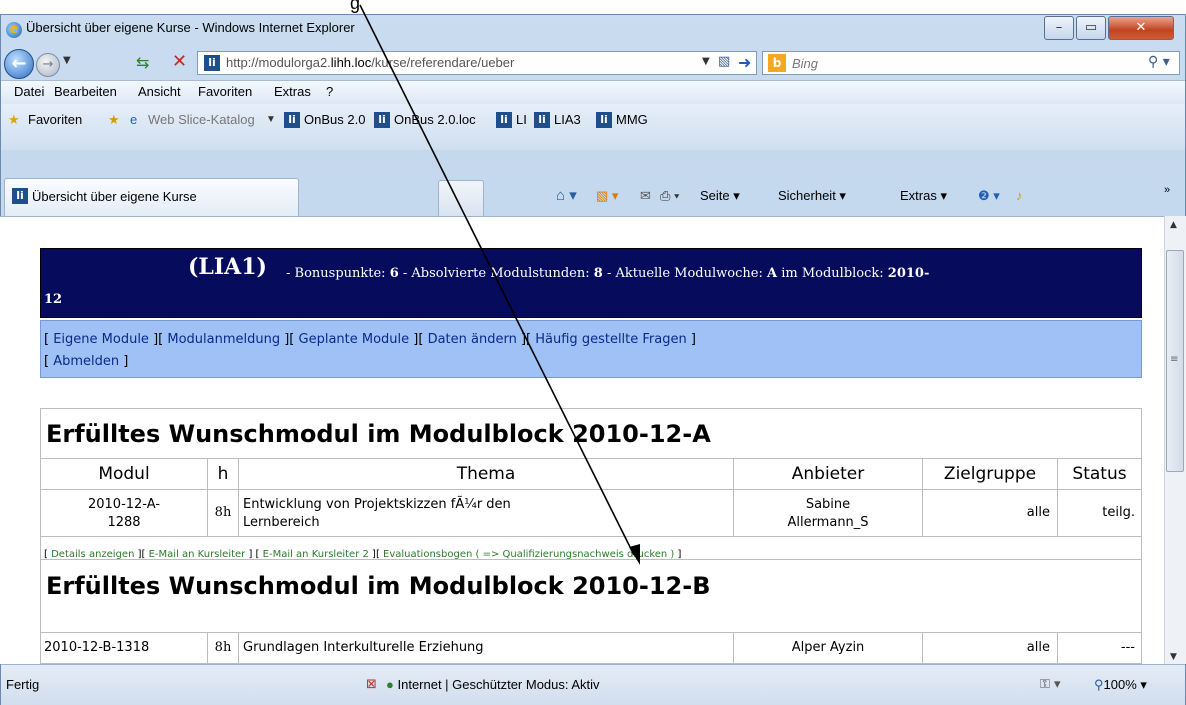 Image resolution: width=1186 pixels, height=705 pixels. What do you see at coordinates (1174, 359) in the screenshot?
I see `scroll-grip-icon: ≡` at bounding box center [1174, 359].